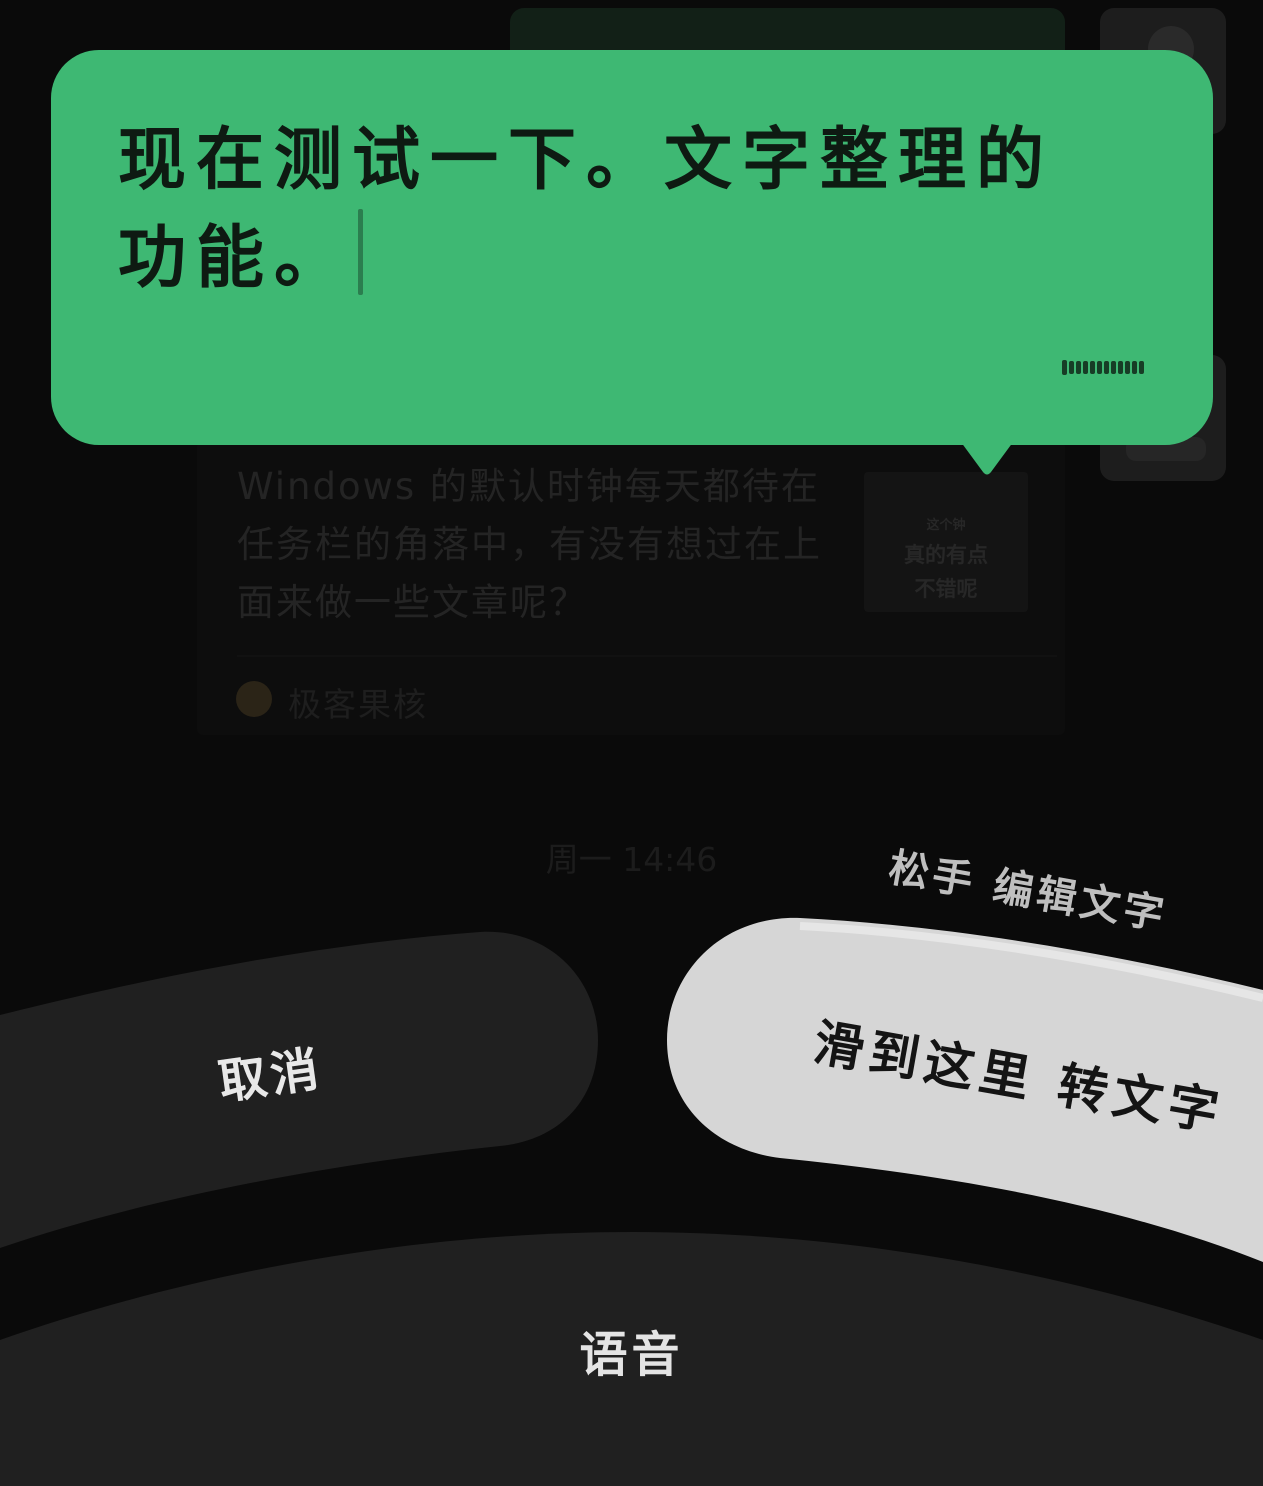 This screenshot has width=1263, height=1486. I want to click on cancel-label: 取消, so click(271, 1075).